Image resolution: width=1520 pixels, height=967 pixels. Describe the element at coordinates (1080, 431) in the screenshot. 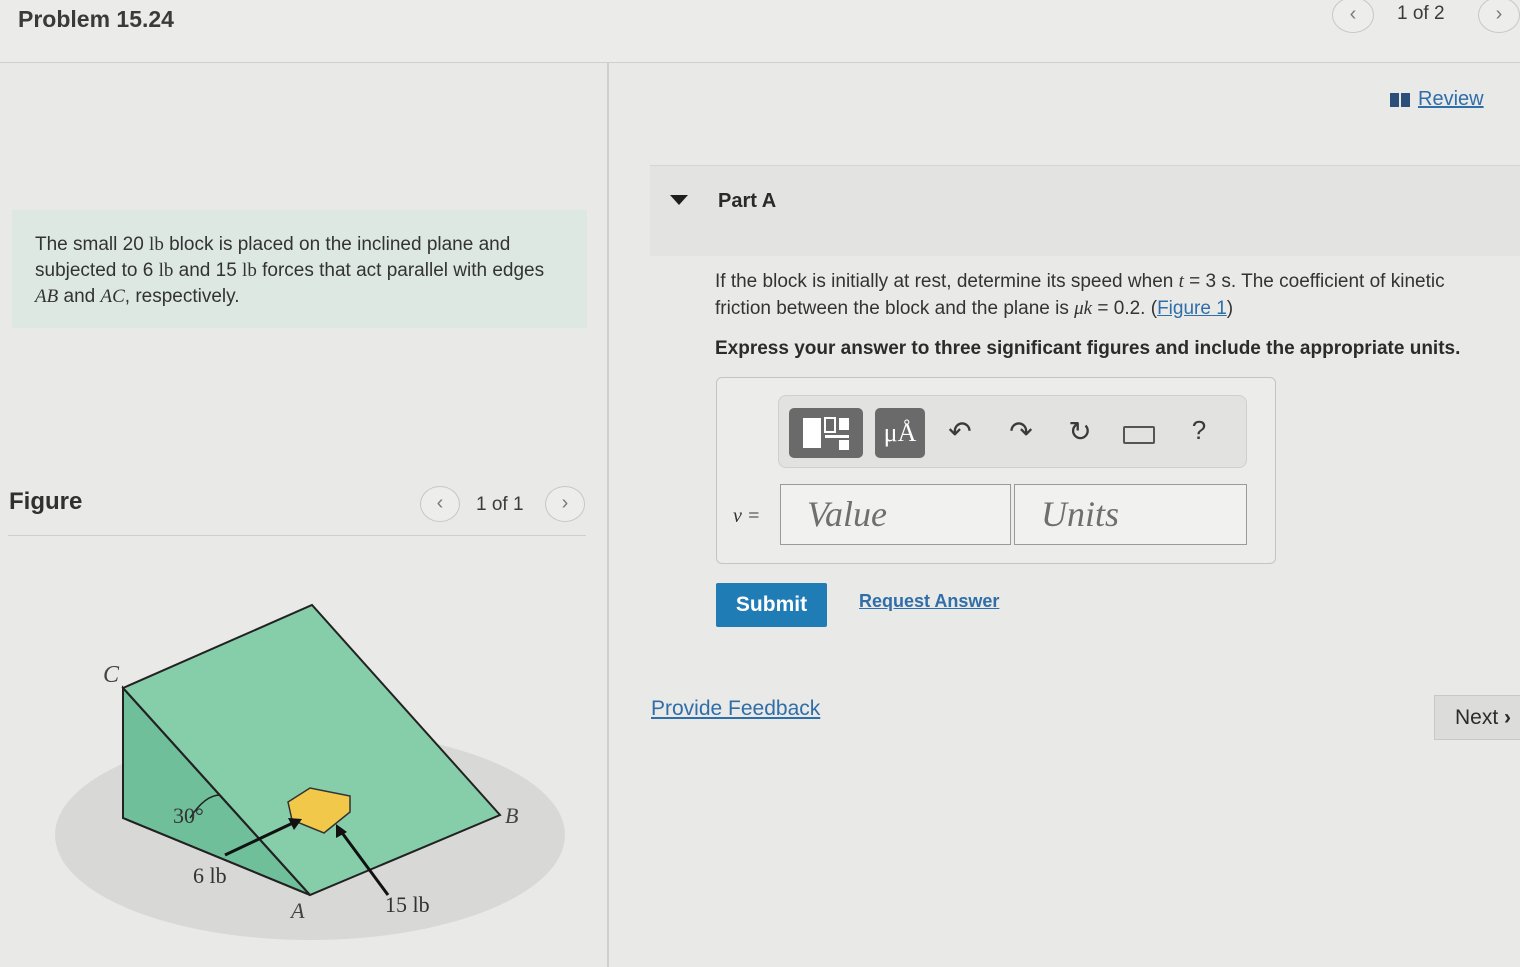

I see `reset-icon: ↻` at that location.